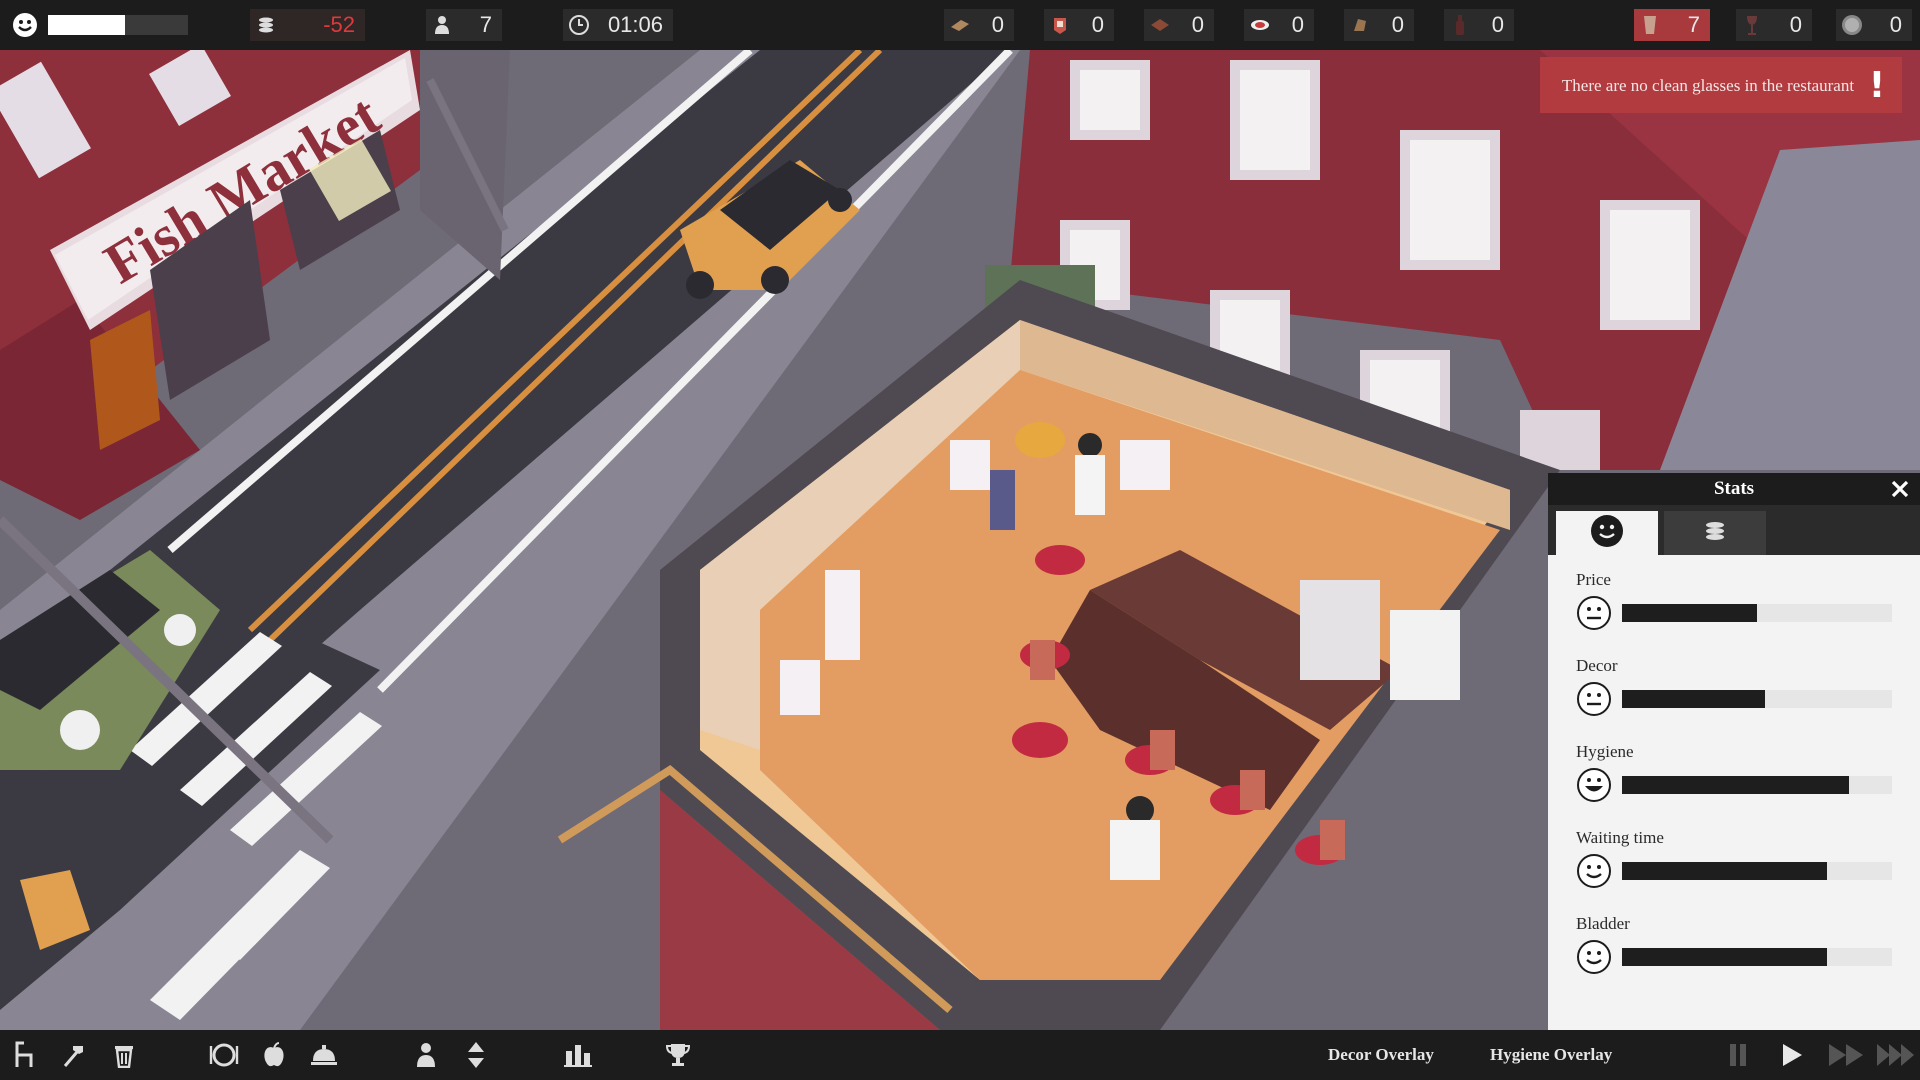 Image resolution: width=1920 pixels, height=1080 pixels. I want to click on stat-label: Decor, so click(1597, 665).